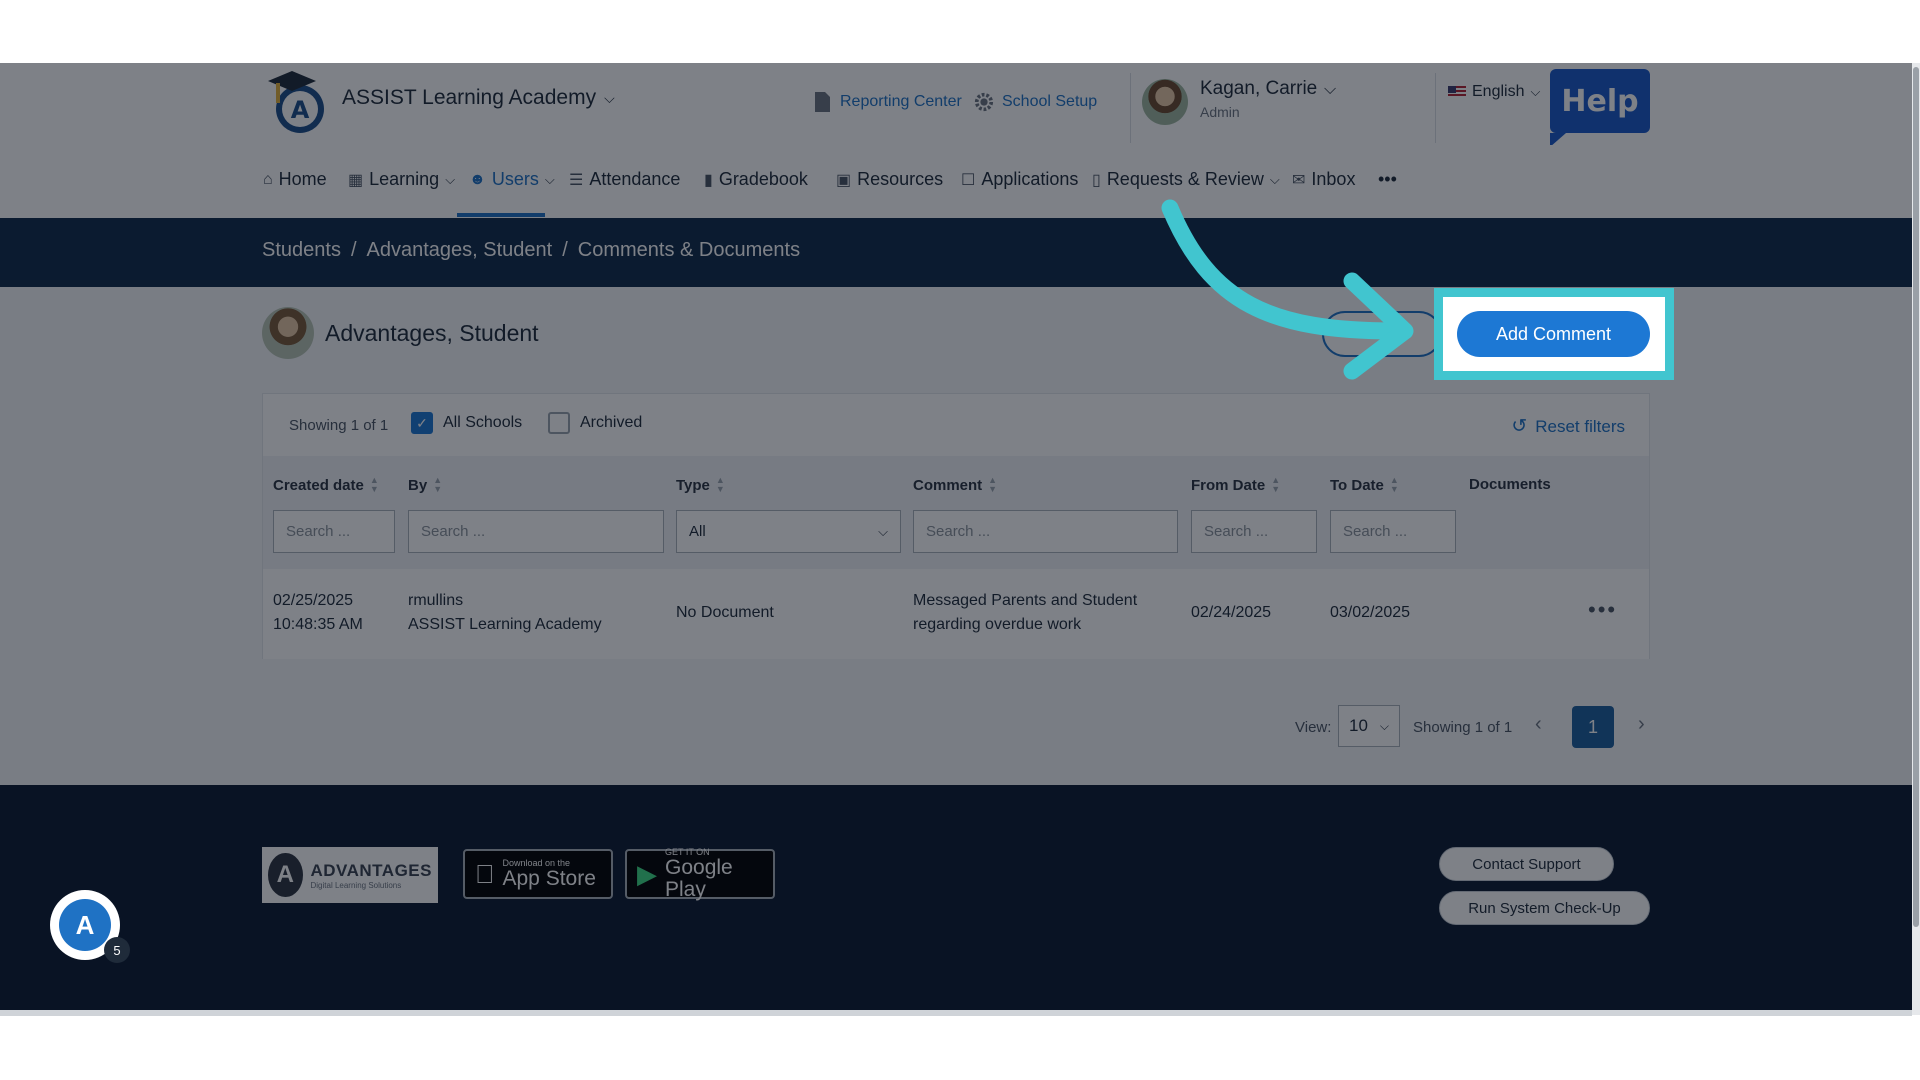 The height and width of the screenshot is (1080, 1920). I want to click on play-icon: ▶, so click(647, 873).